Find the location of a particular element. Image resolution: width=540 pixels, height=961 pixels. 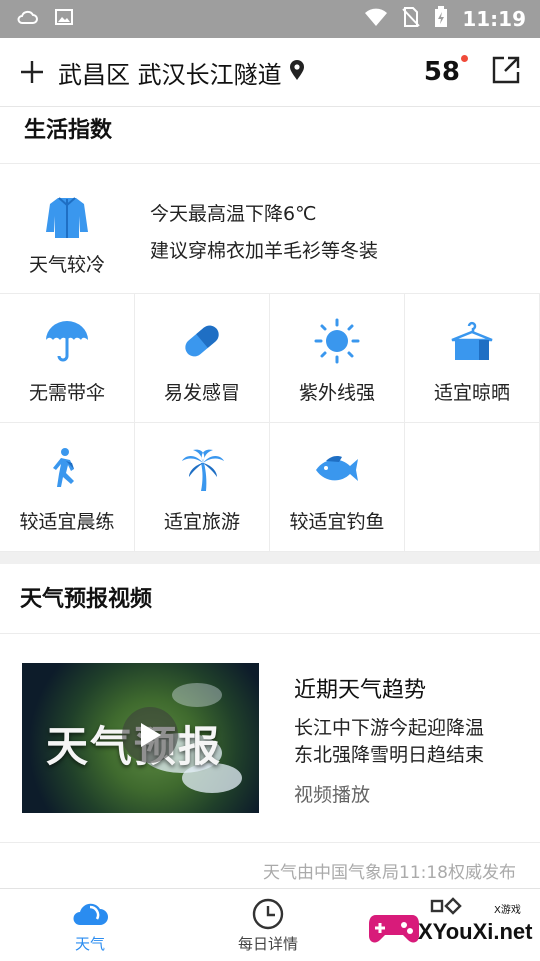

aqi-badge: 58 is located at coordinates (445, 71).